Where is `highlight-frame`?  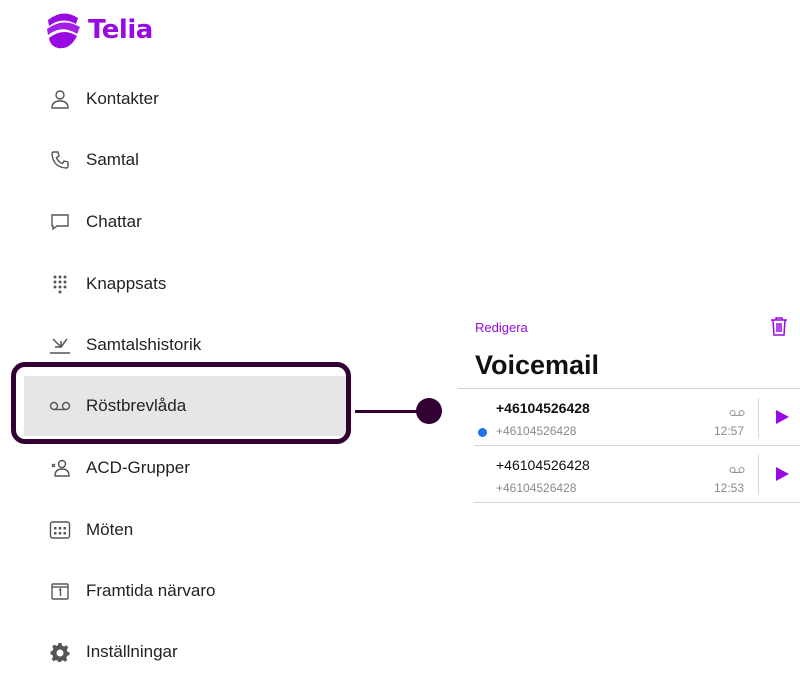
highlight-frame is located at coordinates (181, 403).